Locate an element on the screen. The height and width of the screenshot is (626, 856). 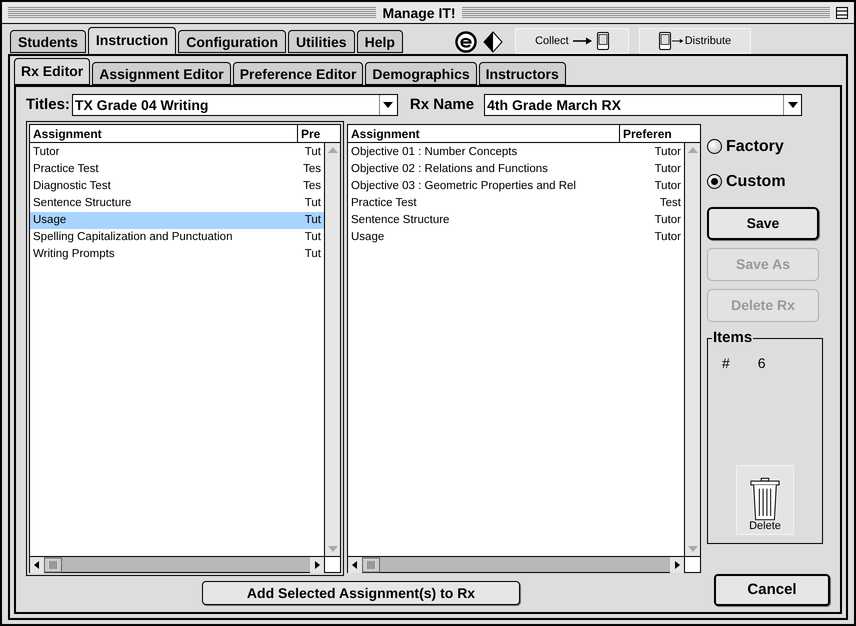
cancel-button: Cancel is located at coordinates (772, 590).